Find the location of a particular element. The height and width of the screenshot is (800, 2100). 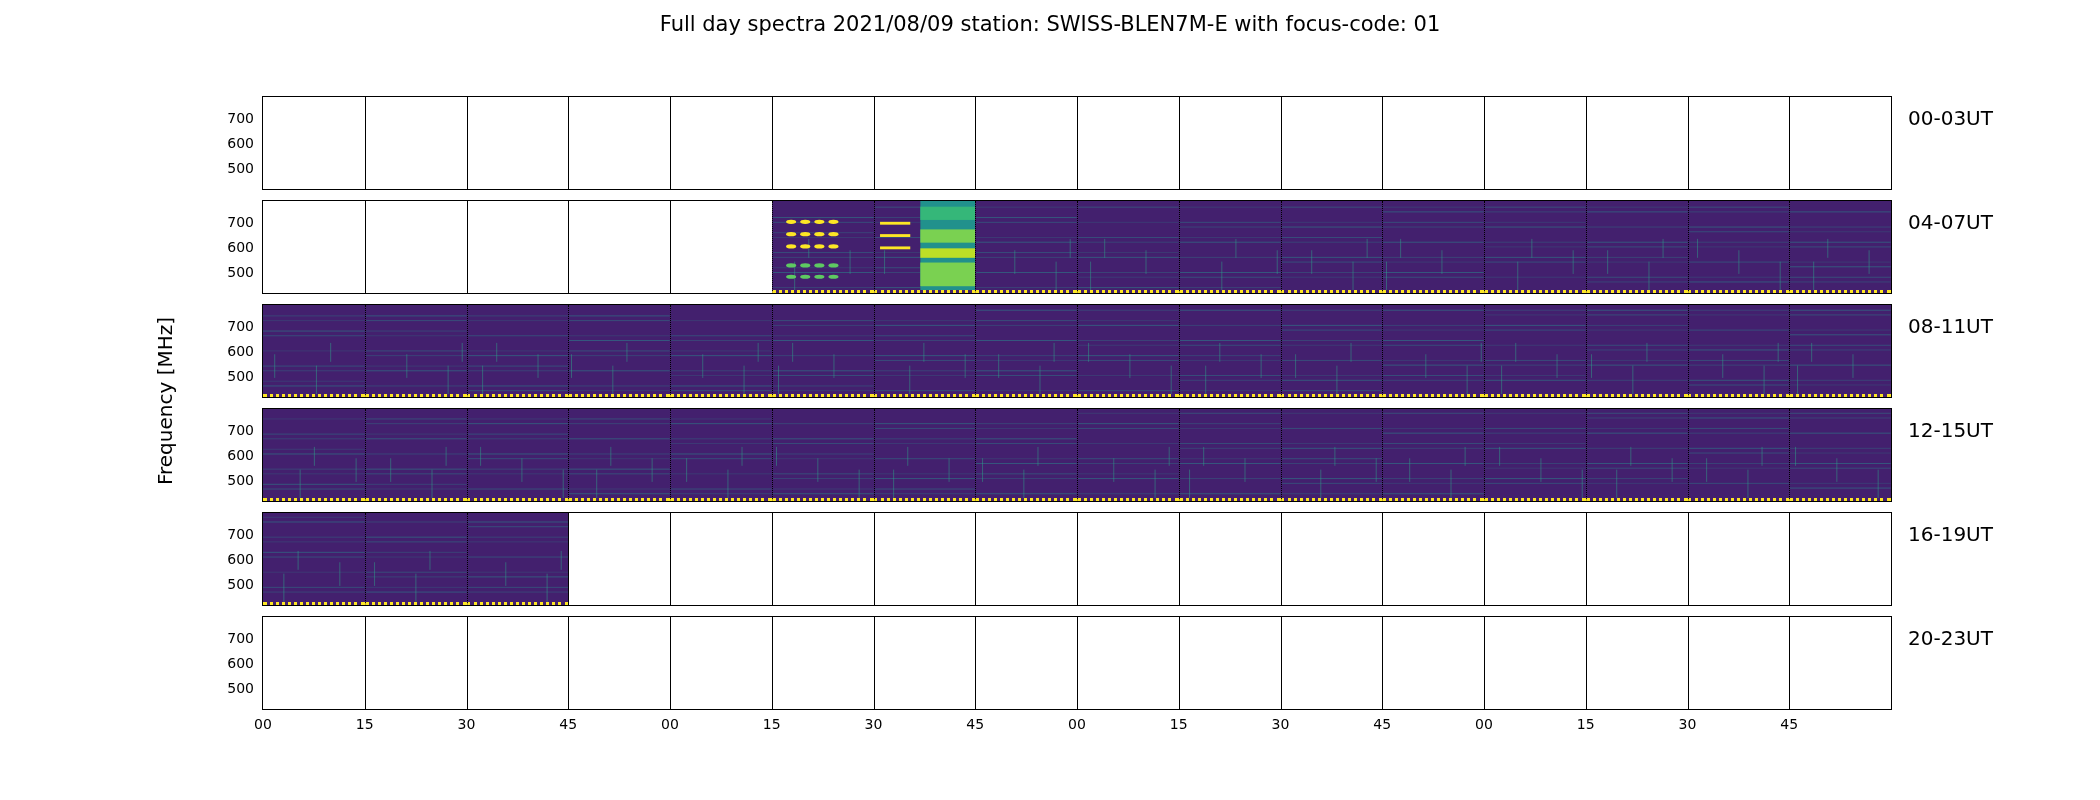

row-time-label: 08-11UT is located at coordinates (1950, 326).